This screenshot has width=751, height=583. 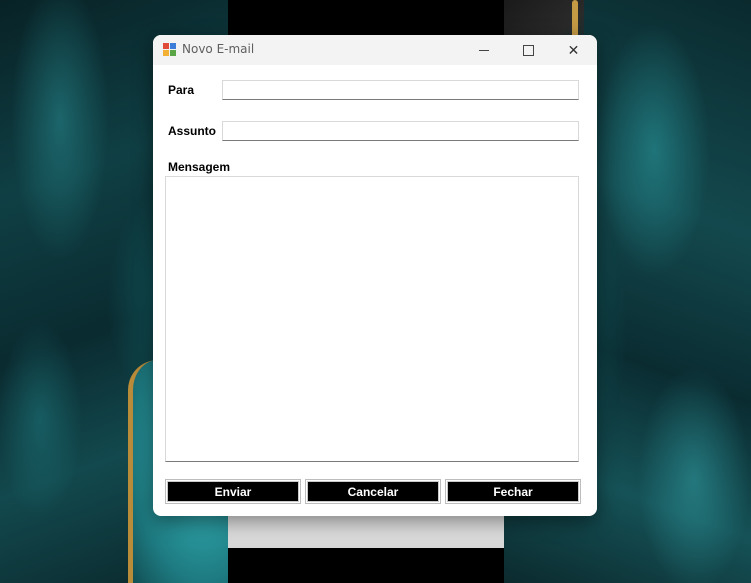 I want to click on window-title: Novo E-mail, so click(x=218, y=49).